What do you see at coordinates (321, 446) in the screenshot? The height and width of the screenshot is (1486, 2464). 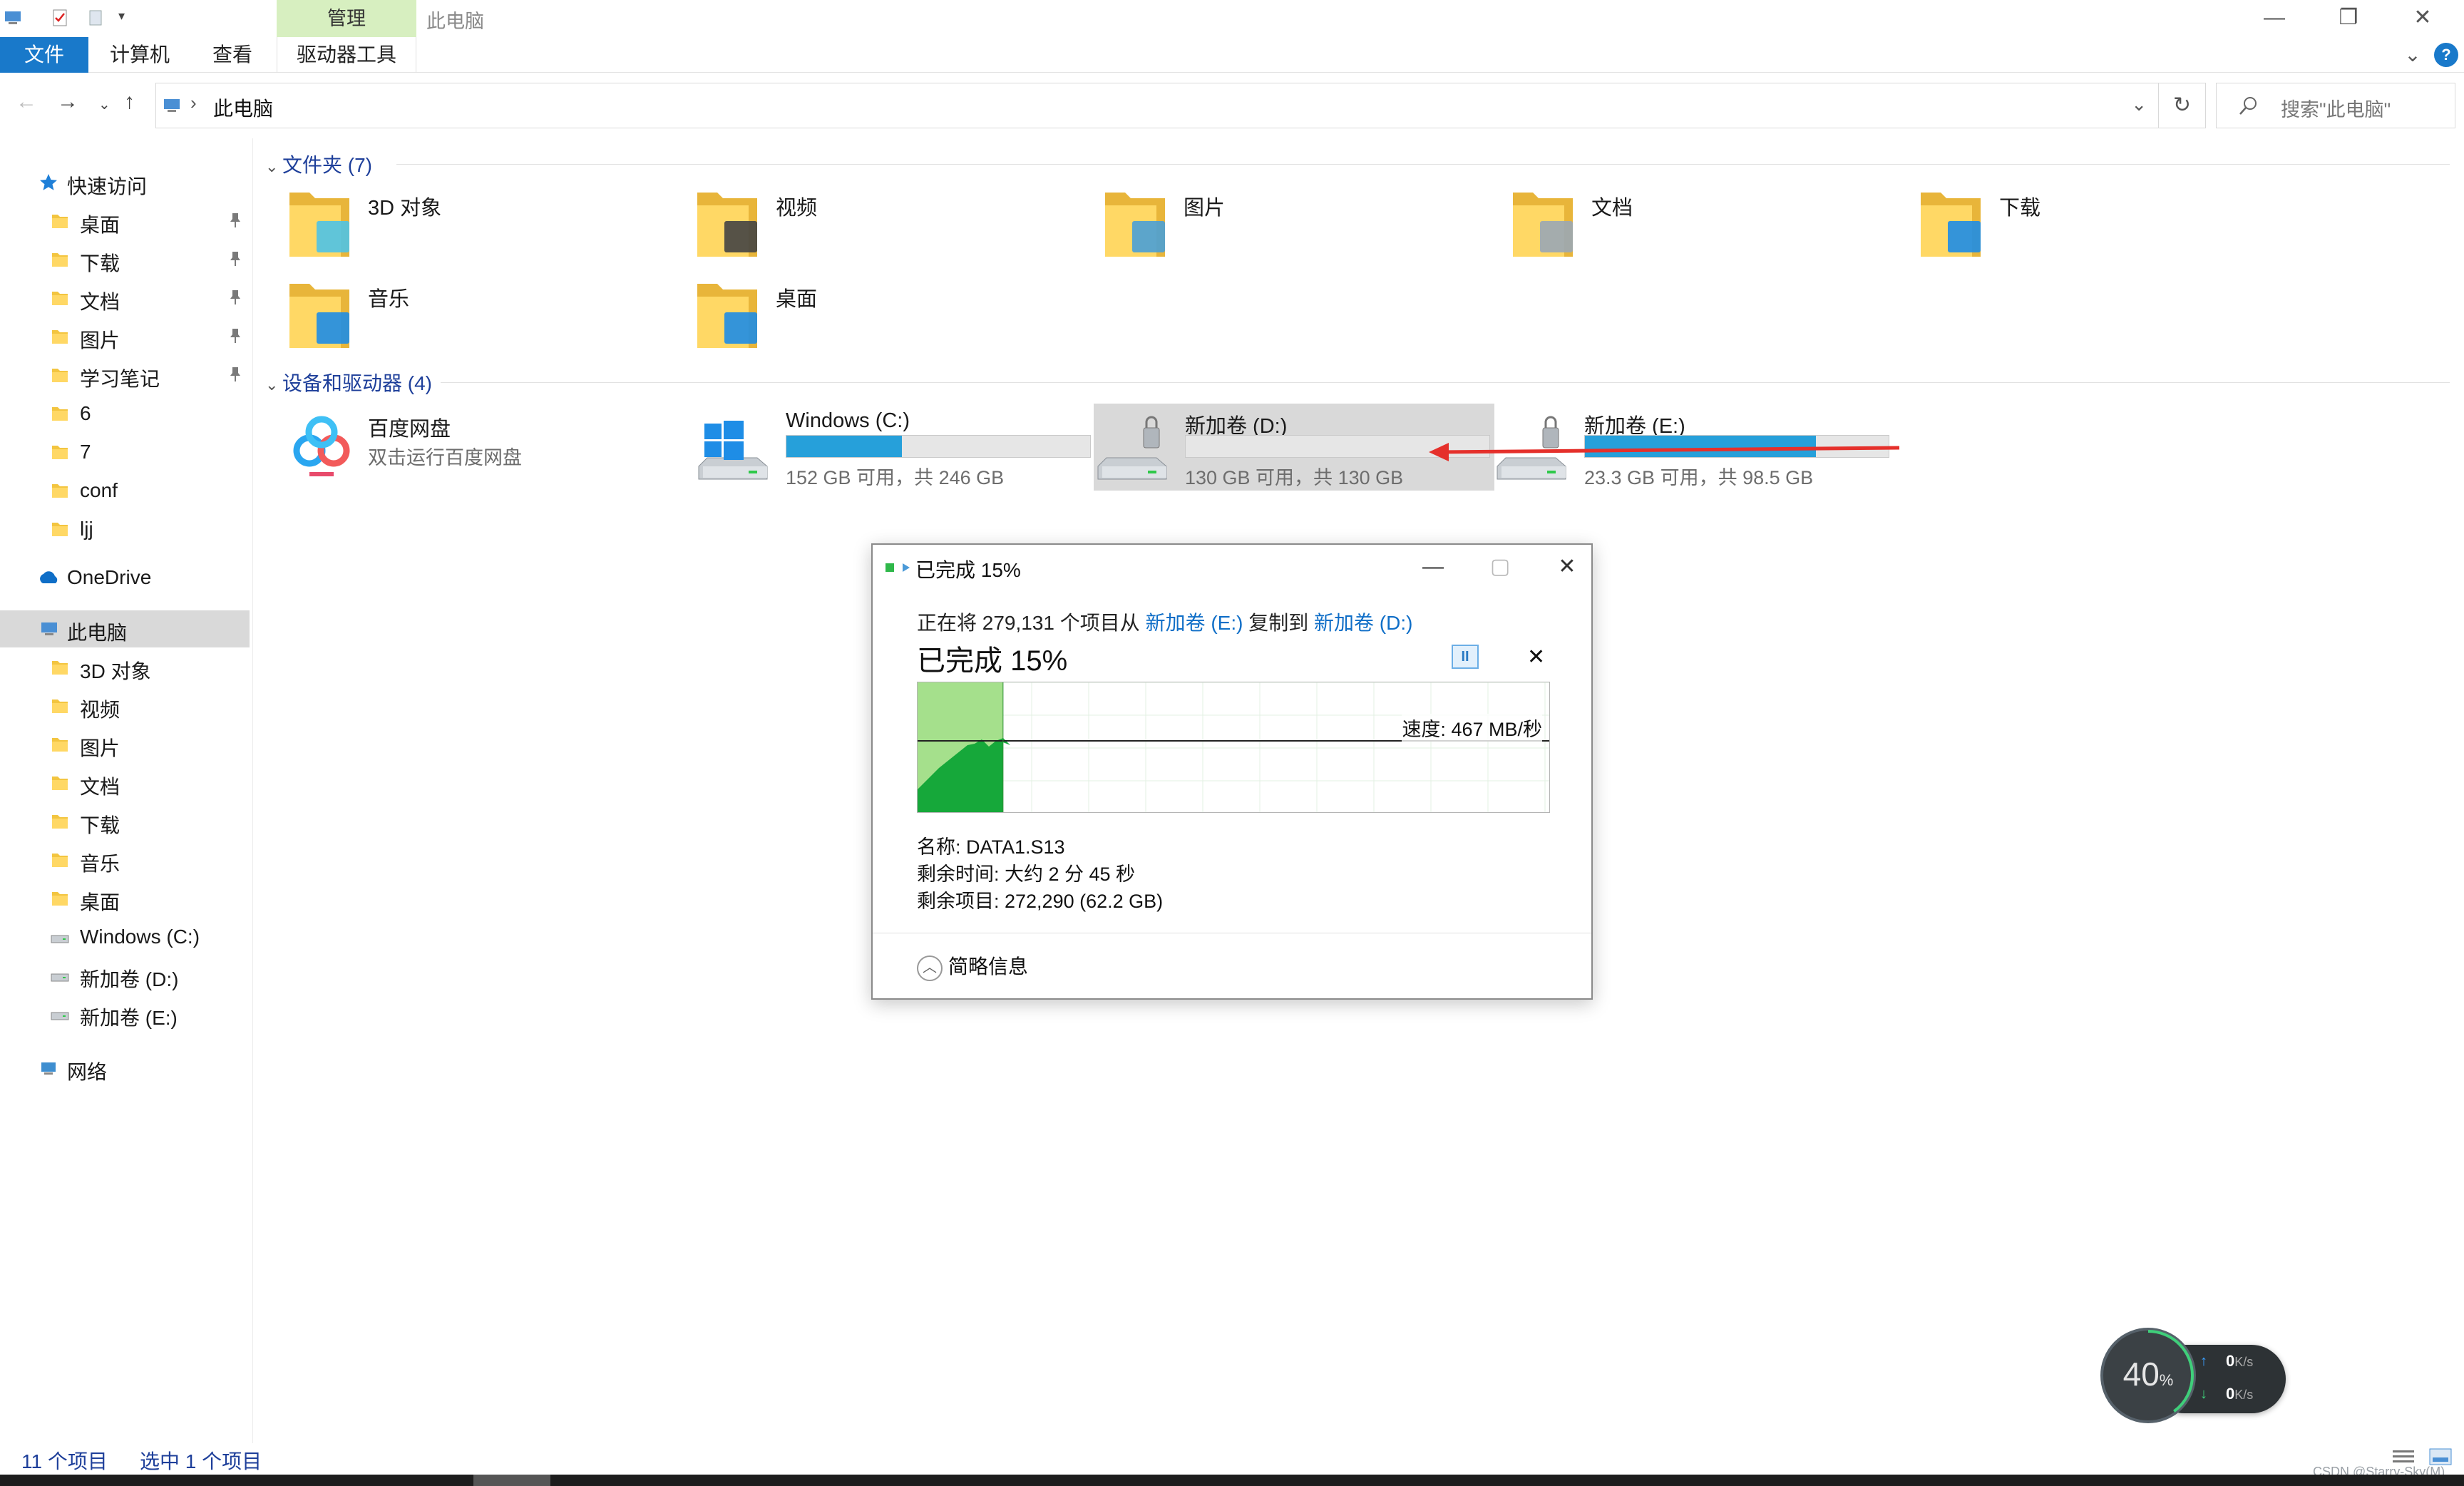 I see `baidu-netdisk-icon` at bounding box center [321, 446].